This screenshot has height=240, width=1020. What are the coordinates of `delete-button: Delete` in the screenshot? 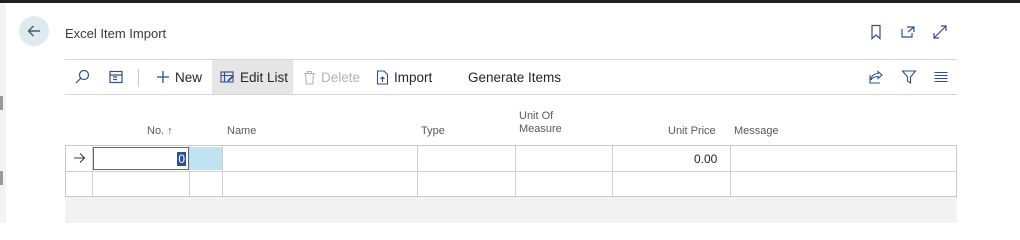 It's located at (331, 77).